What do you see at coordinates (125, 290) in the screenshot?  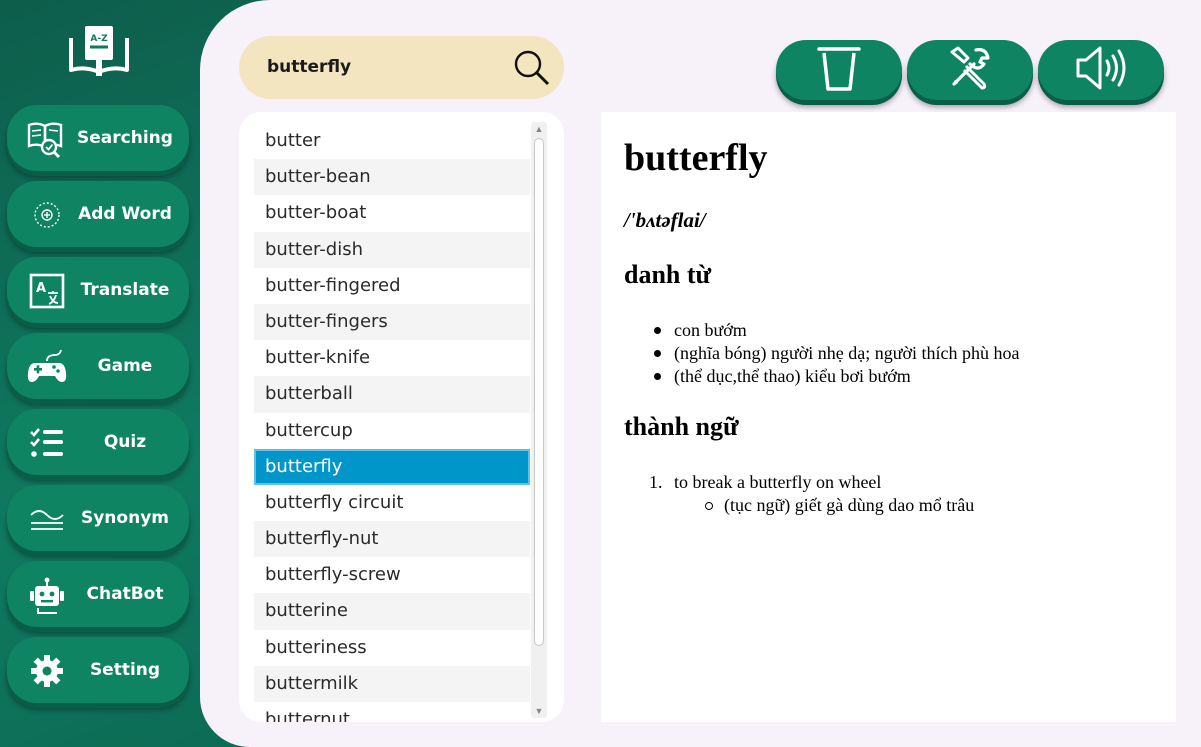 I see `sidebar-item-label: Translate` at bounding box center [125, 290].